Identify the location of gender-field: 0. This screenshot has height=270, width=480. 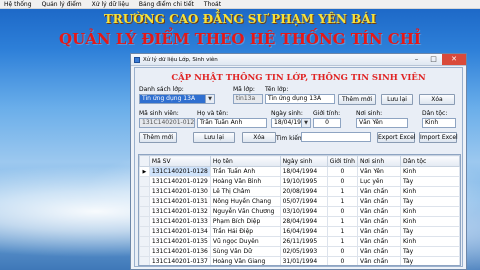
(327, 123).